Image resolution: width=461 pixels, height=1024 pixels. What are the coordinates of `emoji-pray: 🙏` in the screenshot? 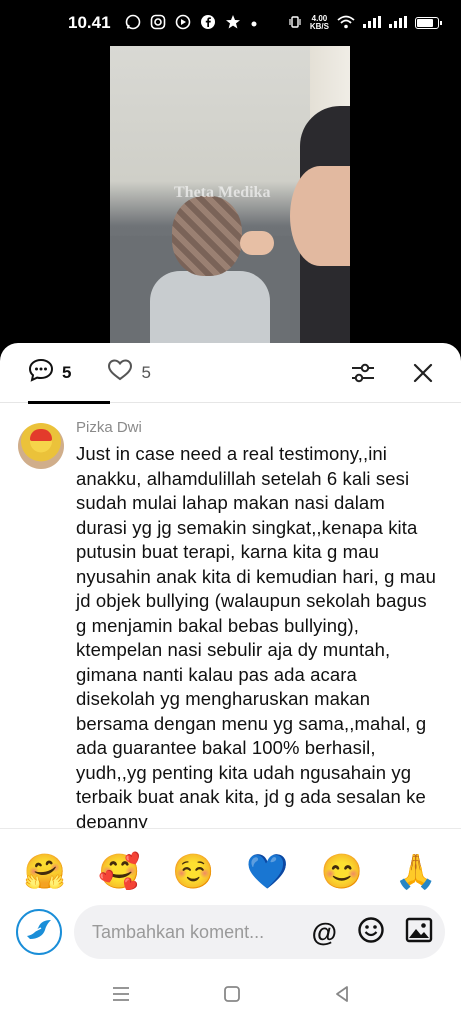 It's located at (416, 872).